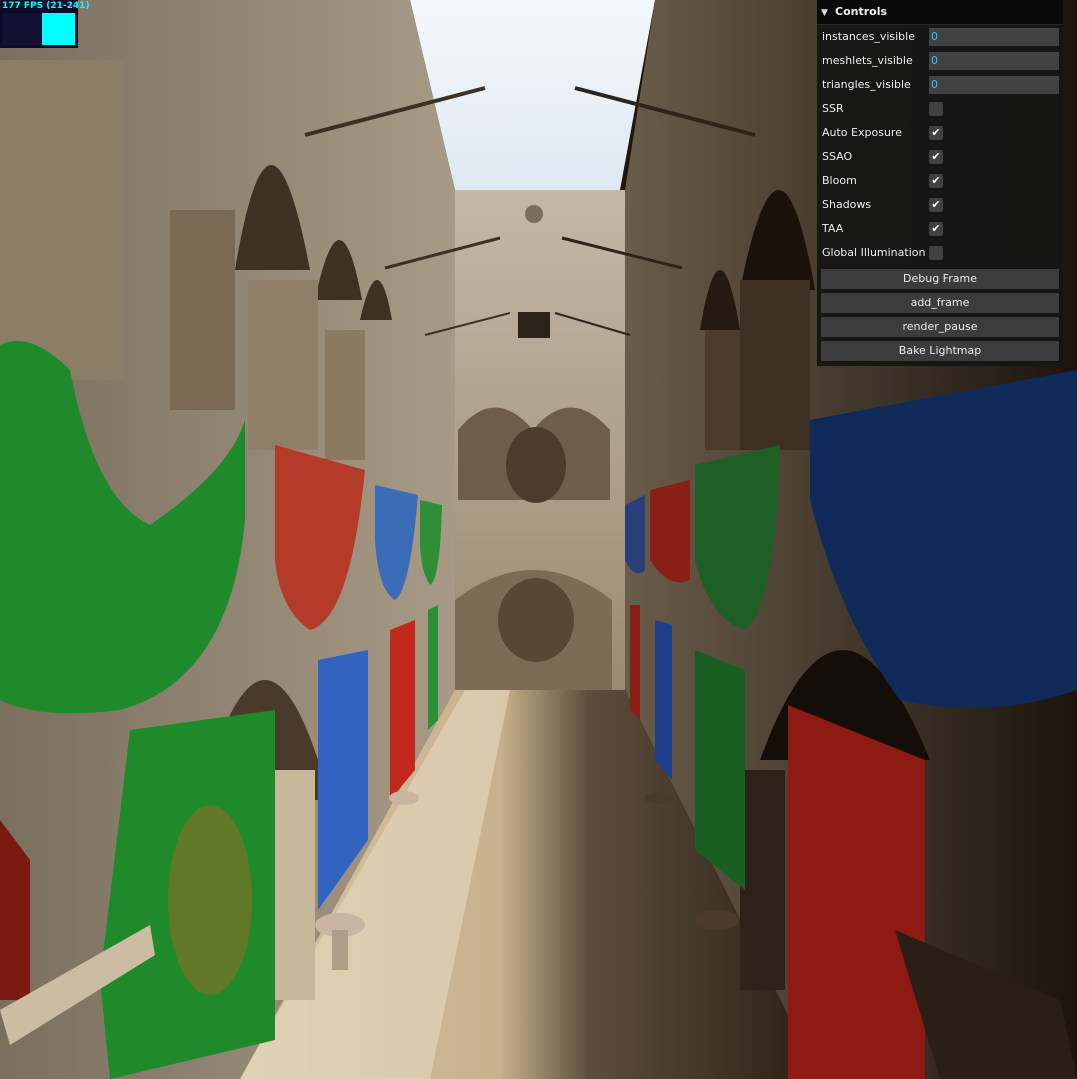  I want to click on control-row-bloom: Bloom ✔, so click(940, 181).